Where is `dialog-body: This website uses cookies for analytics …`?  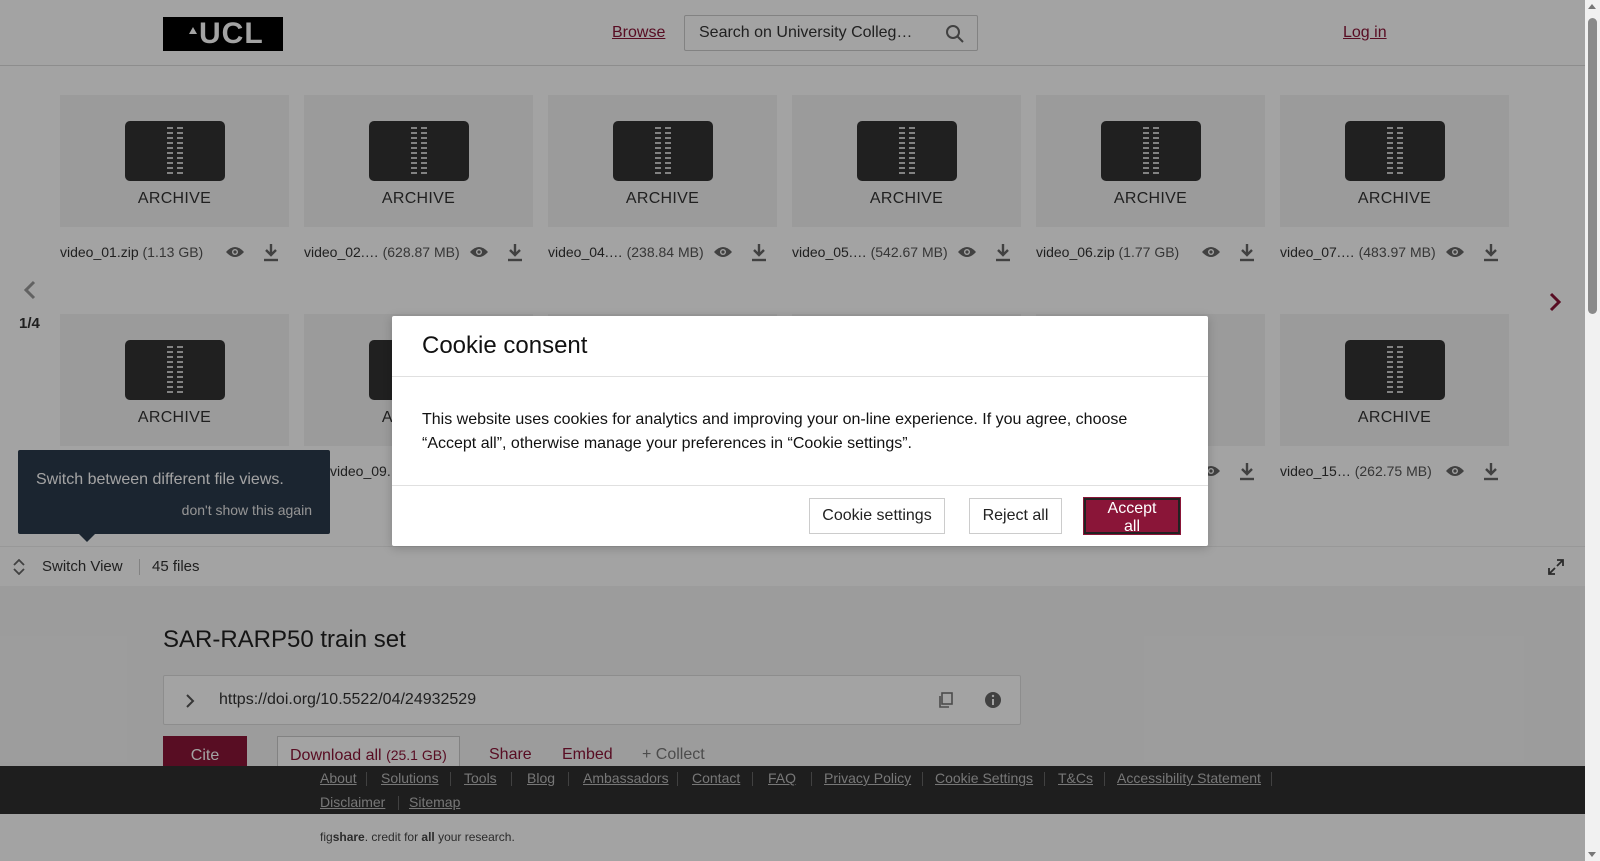 dialog-body: This website uses cookies for analytics … is located at coordinates (775, 431).